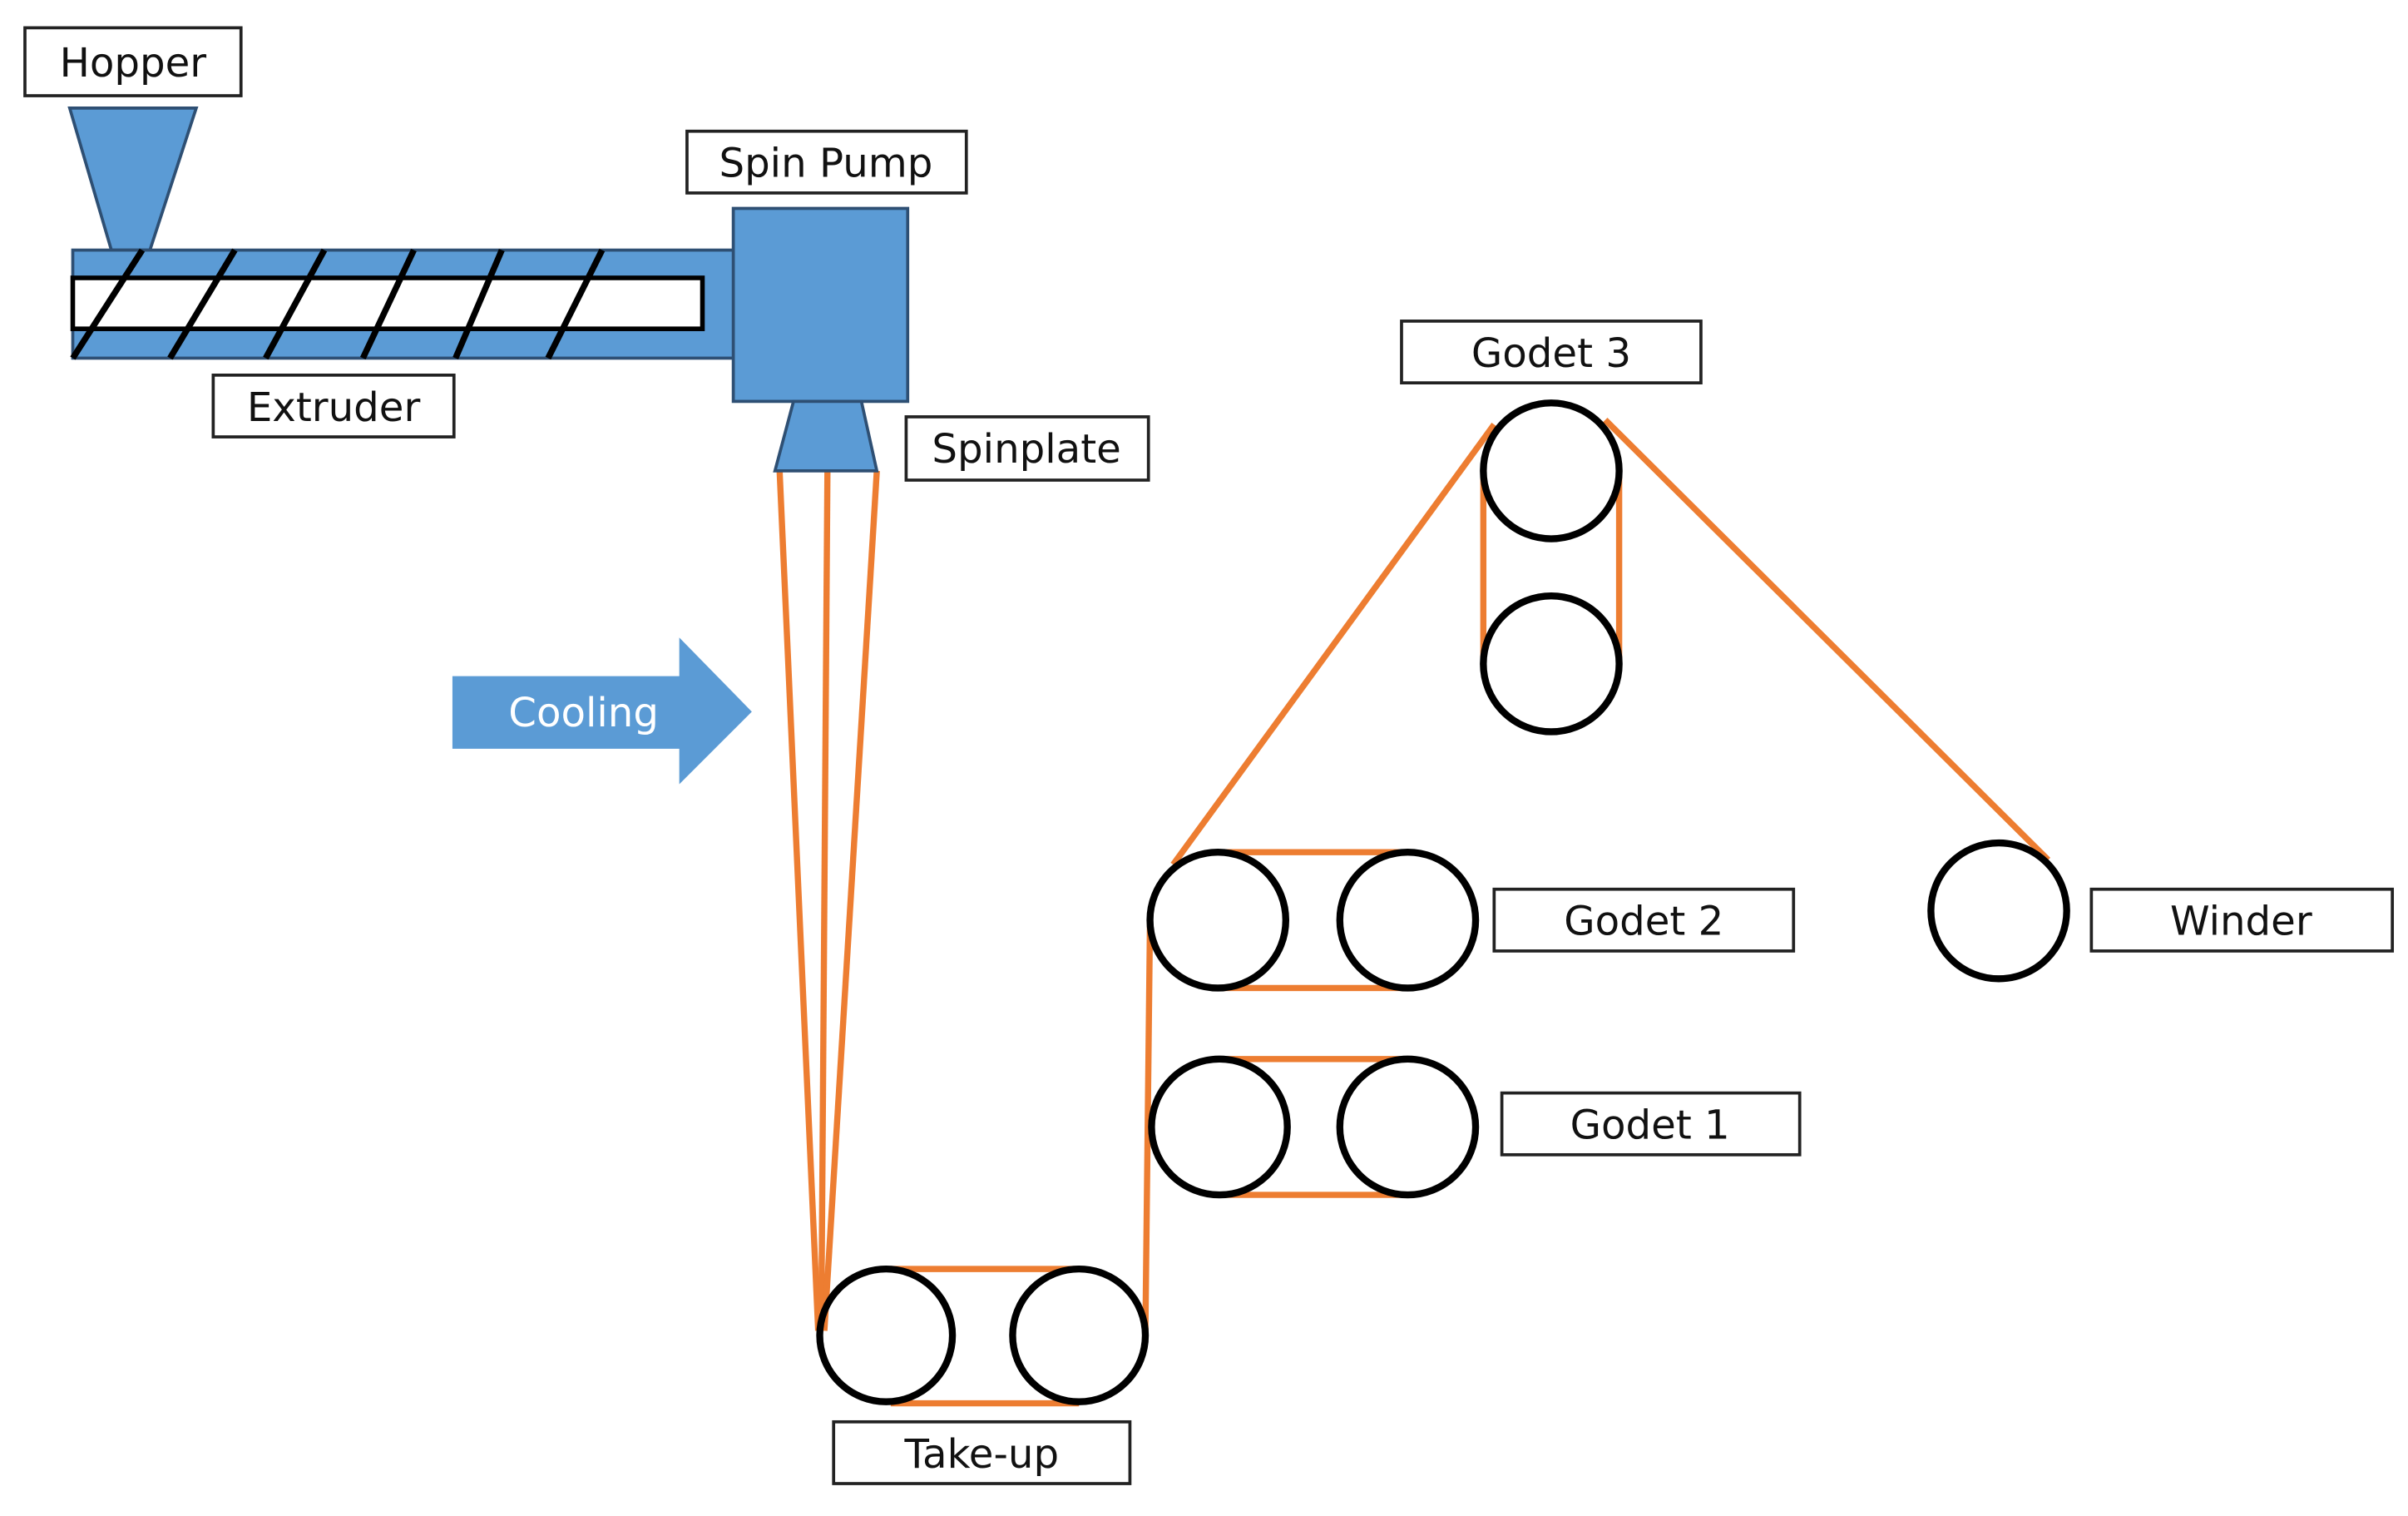 The image size is (2408, 1516). What do you see at coordinates (404, 304) in the screenshot?
I see `extruder-barrel` at bounding box center [404, 304].